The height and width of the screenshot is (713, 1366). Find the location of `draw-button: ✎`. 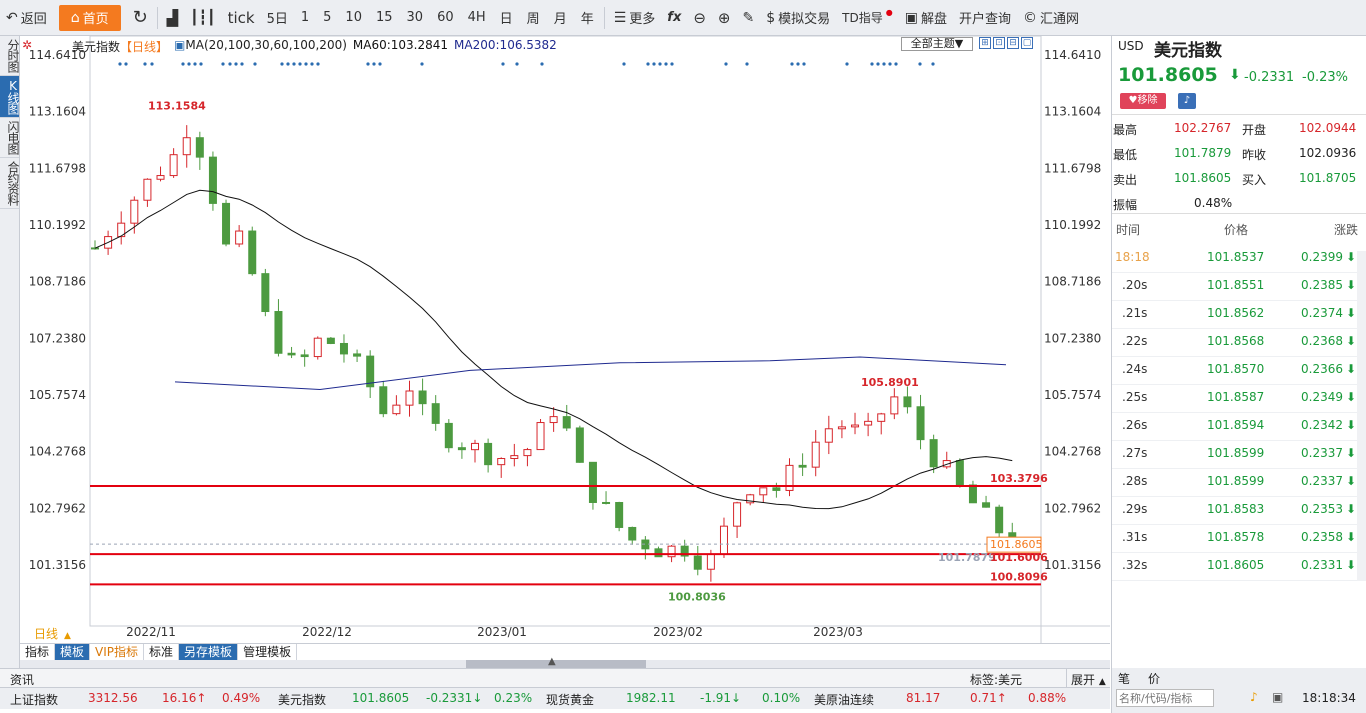

draw-button: ✎ is located at coordinates (749, 18).